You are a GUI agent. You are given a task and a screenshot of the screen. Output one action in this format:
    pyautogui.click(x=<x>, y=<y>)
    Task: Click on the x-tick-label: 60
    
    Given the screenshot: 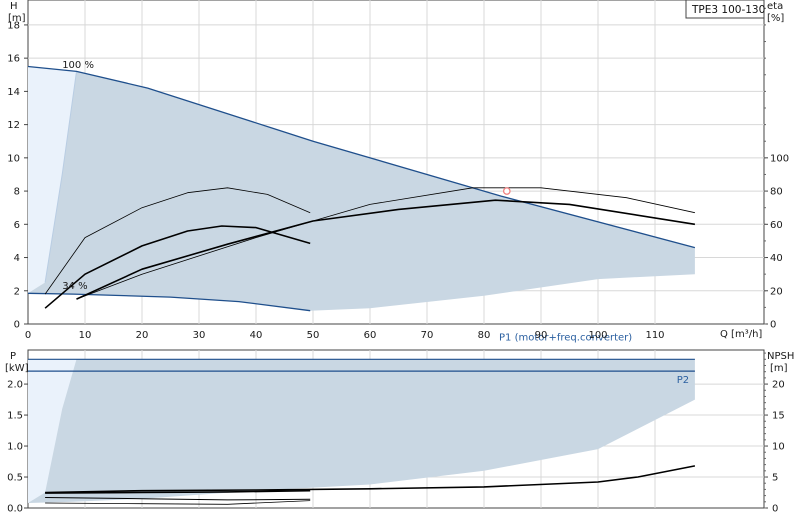 What is the action you would take?
    pyautogui.click(x=370, y=335)
    